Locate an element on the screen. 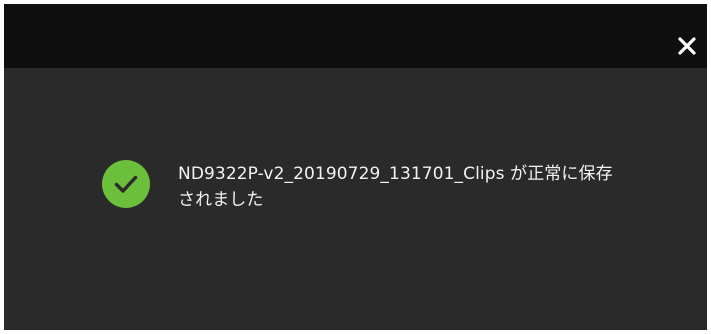  close-button is located at coordinates (687, 46).